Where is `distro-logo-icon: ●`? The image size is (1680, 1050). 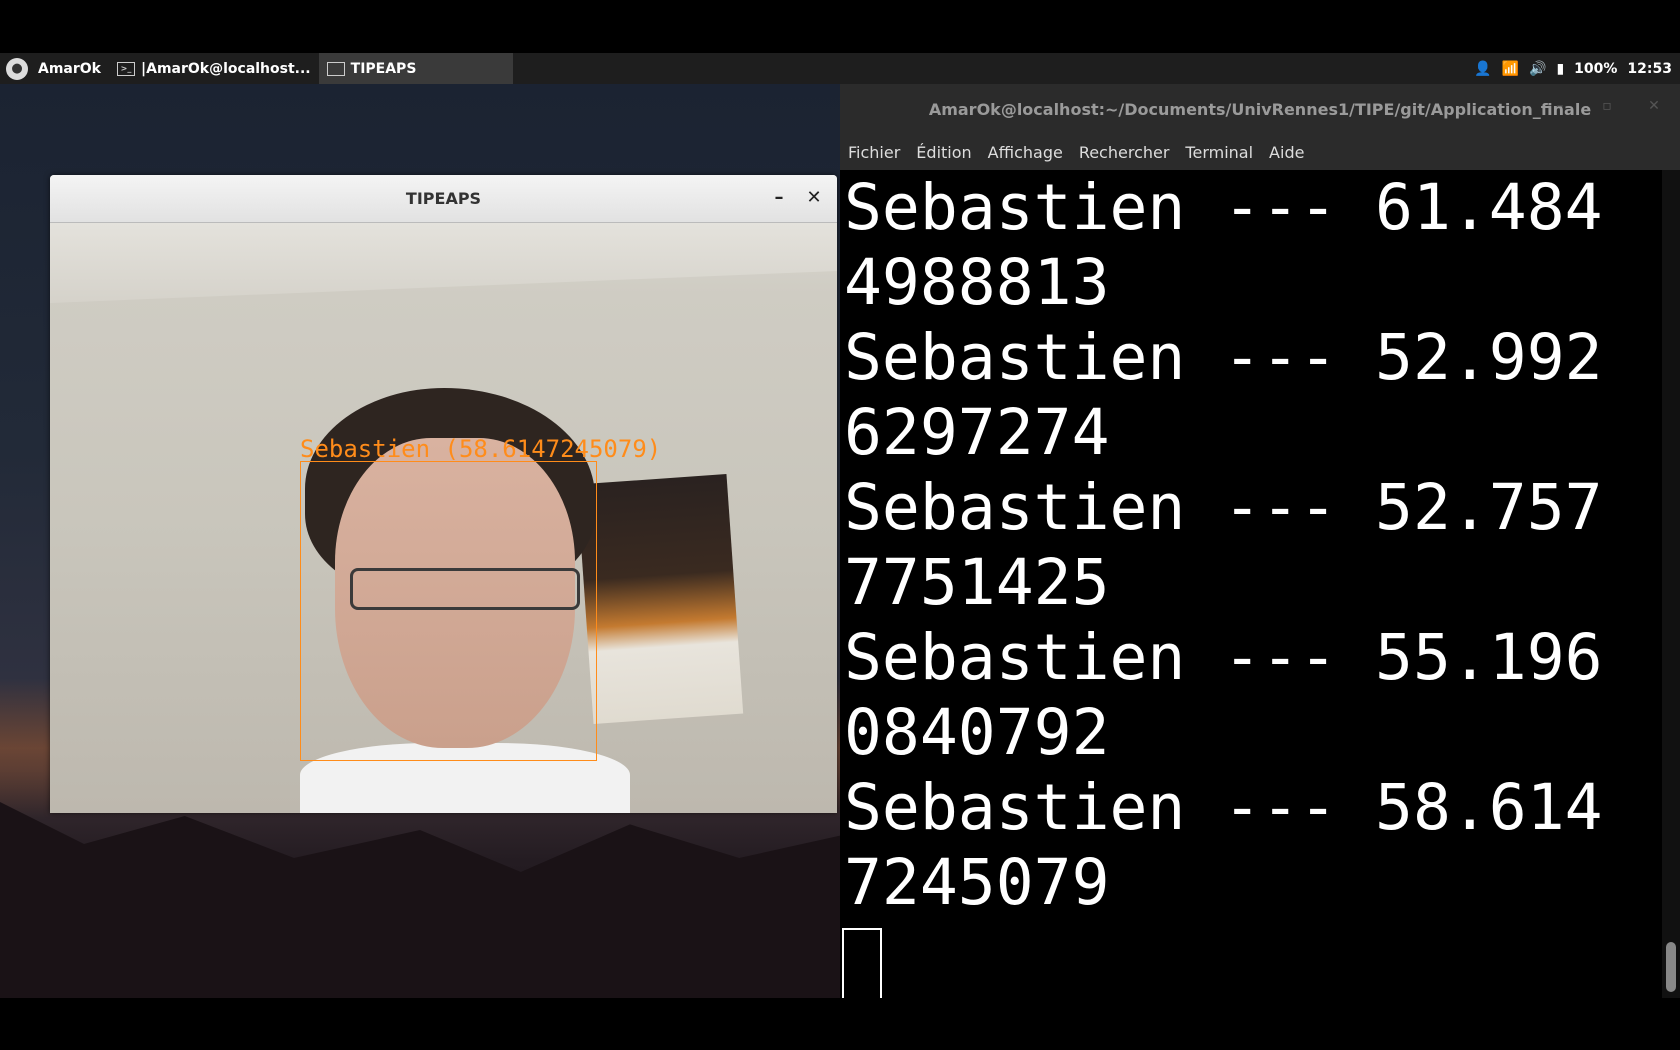
distro-logo-icon: ● is located at coordinates (17, 68).